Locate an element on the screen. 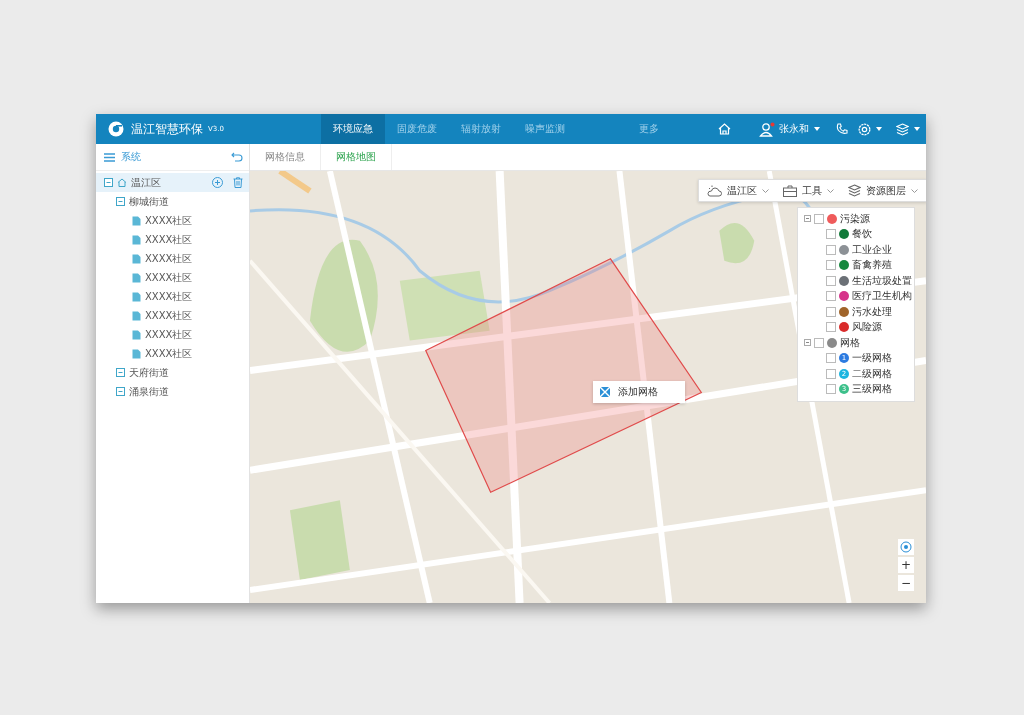  layer-label: 畜禽养殖 is located at coordinates (872, 265).